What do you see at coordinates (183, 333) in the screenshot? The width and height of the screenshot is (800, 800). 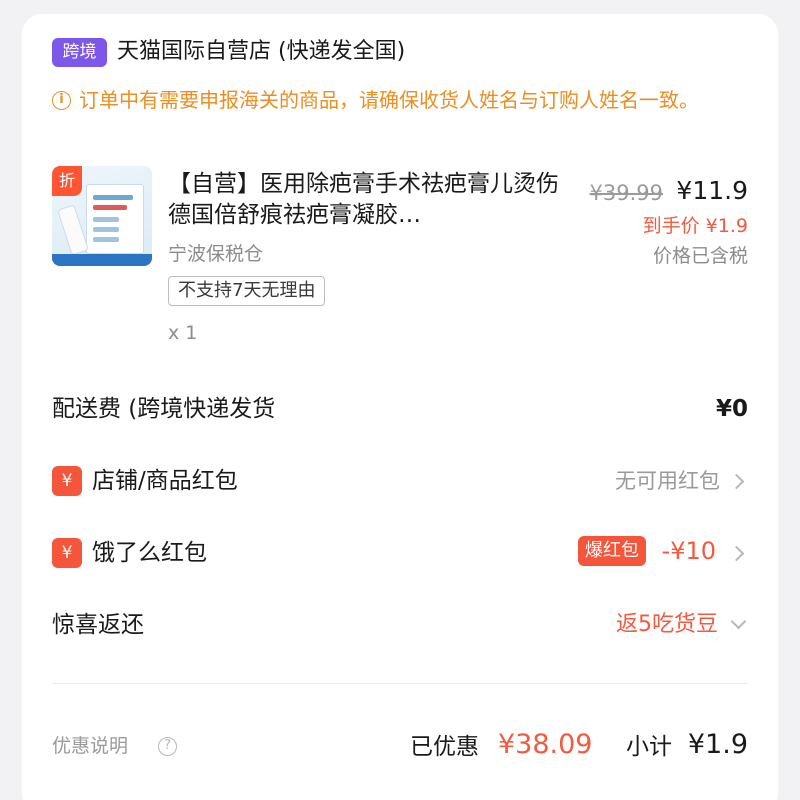 I see `quantity-label: x 1` at bounding box center [183, 333].